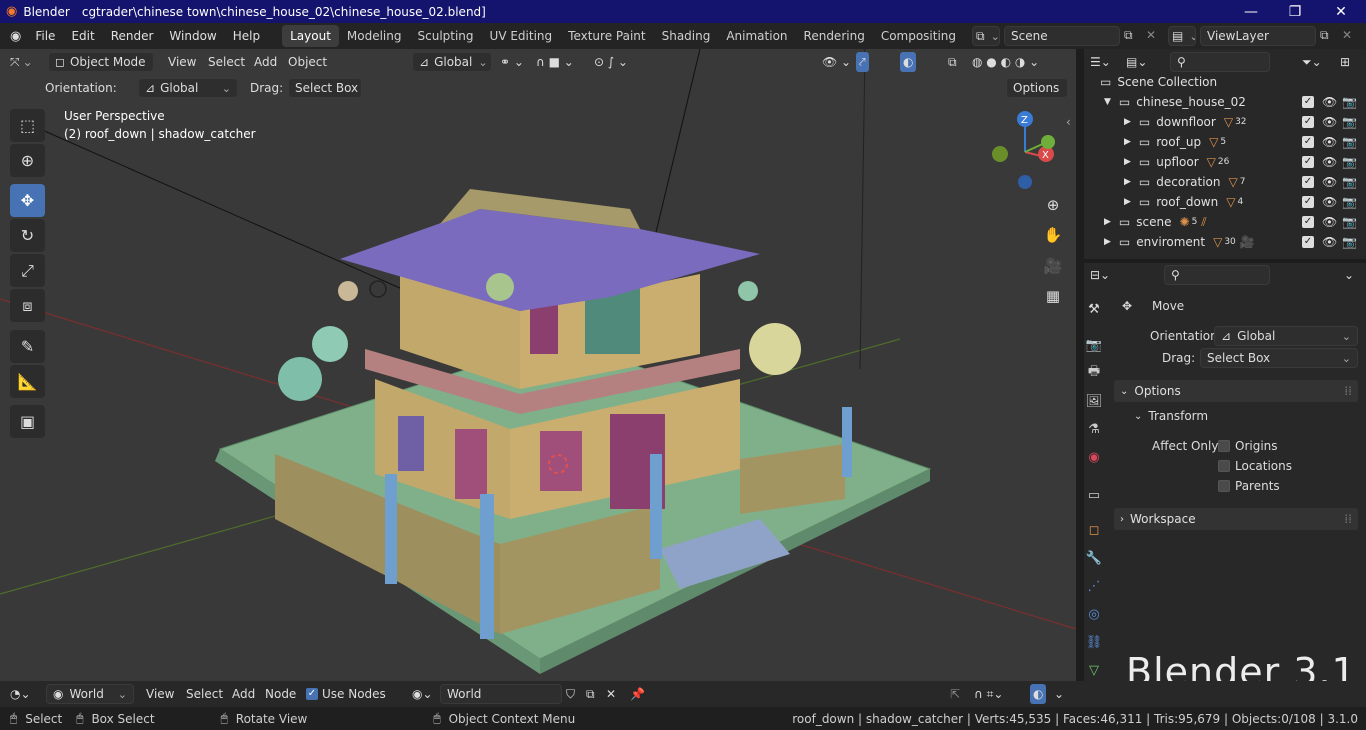  Describe the element at coordinates (27, 305) in the screenshot. I see `transform-tool: ⧈` at that location.